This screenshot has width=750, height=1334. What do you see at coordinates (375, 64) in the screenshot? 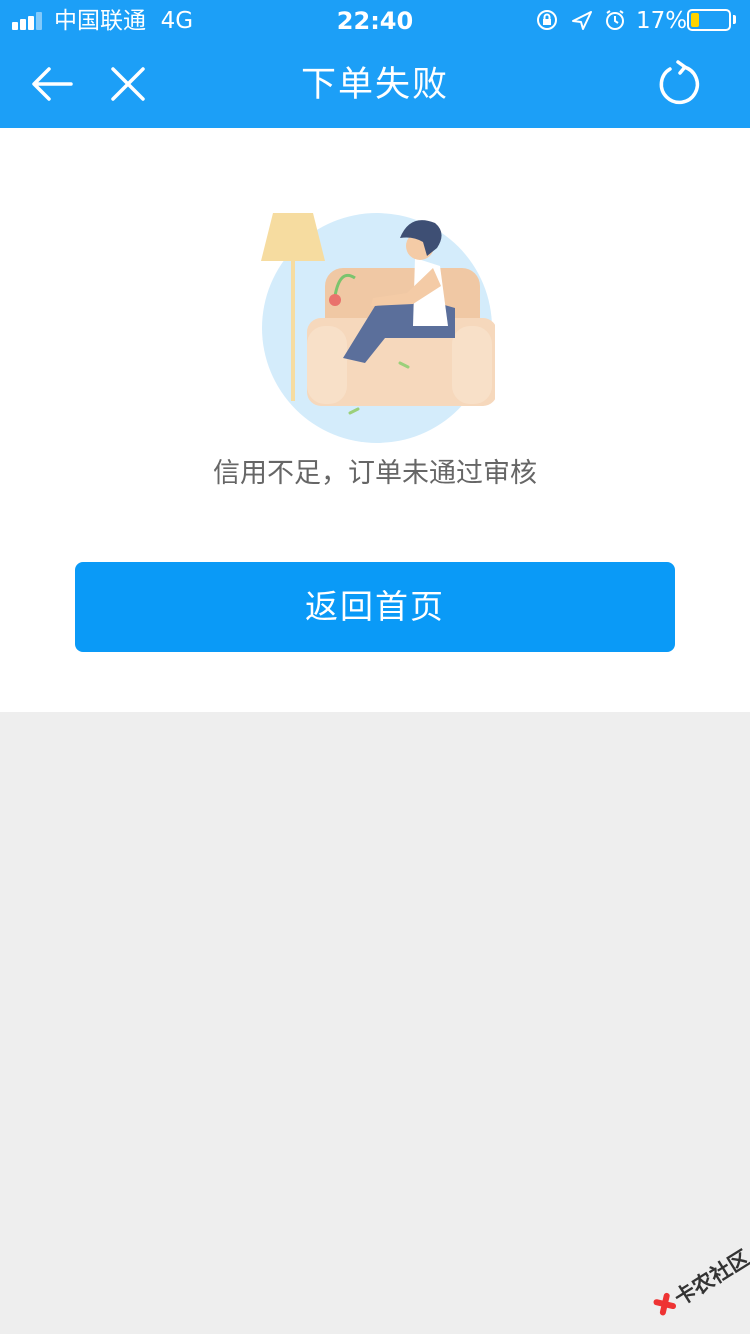
I see `top-bar: 中国联通 4G 22:40 17% 下单失败` at bounding box center [375, 64].